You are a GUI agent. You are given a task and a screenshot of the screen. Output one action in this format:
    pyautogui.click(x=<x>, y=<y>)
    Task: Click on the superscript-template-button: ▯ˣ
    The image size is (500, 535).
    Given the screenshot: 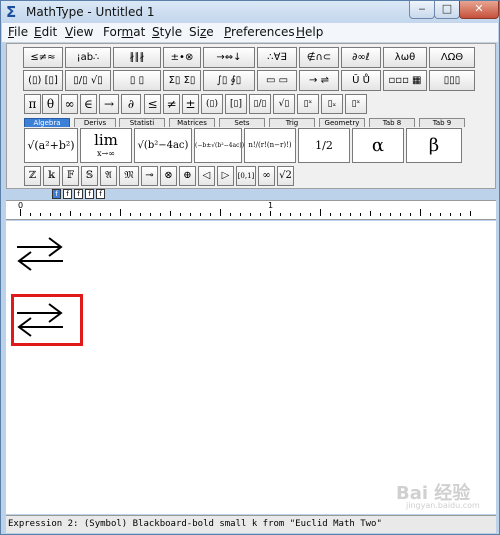 What is the action you would take?
    pyautogui.click(x=308, y=104)
    